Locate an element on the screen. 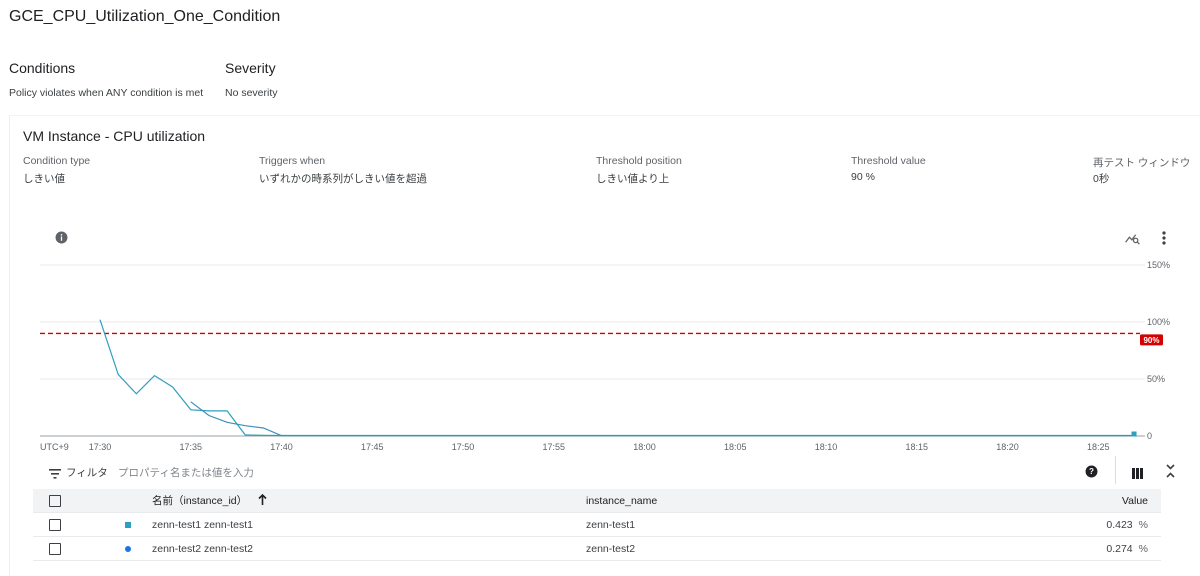  name-cell: zenn-test1 zenn-test1 is located at coordinates (369, 524).